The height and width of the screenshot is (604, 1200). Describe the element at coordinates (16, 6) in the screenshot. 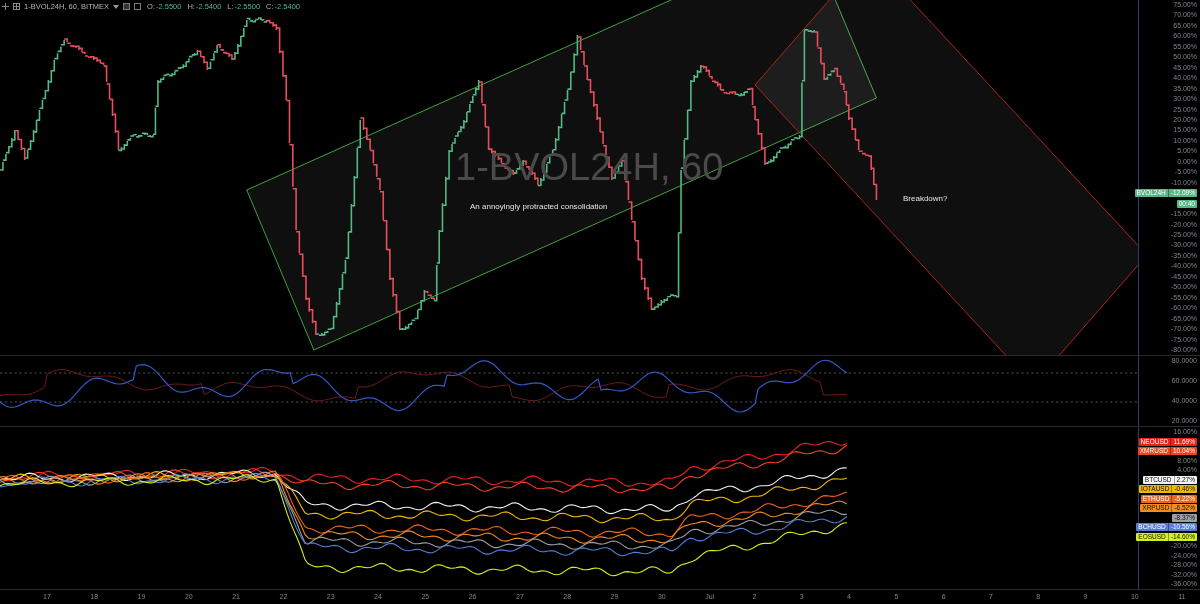

I see `grid-icon` at that location.